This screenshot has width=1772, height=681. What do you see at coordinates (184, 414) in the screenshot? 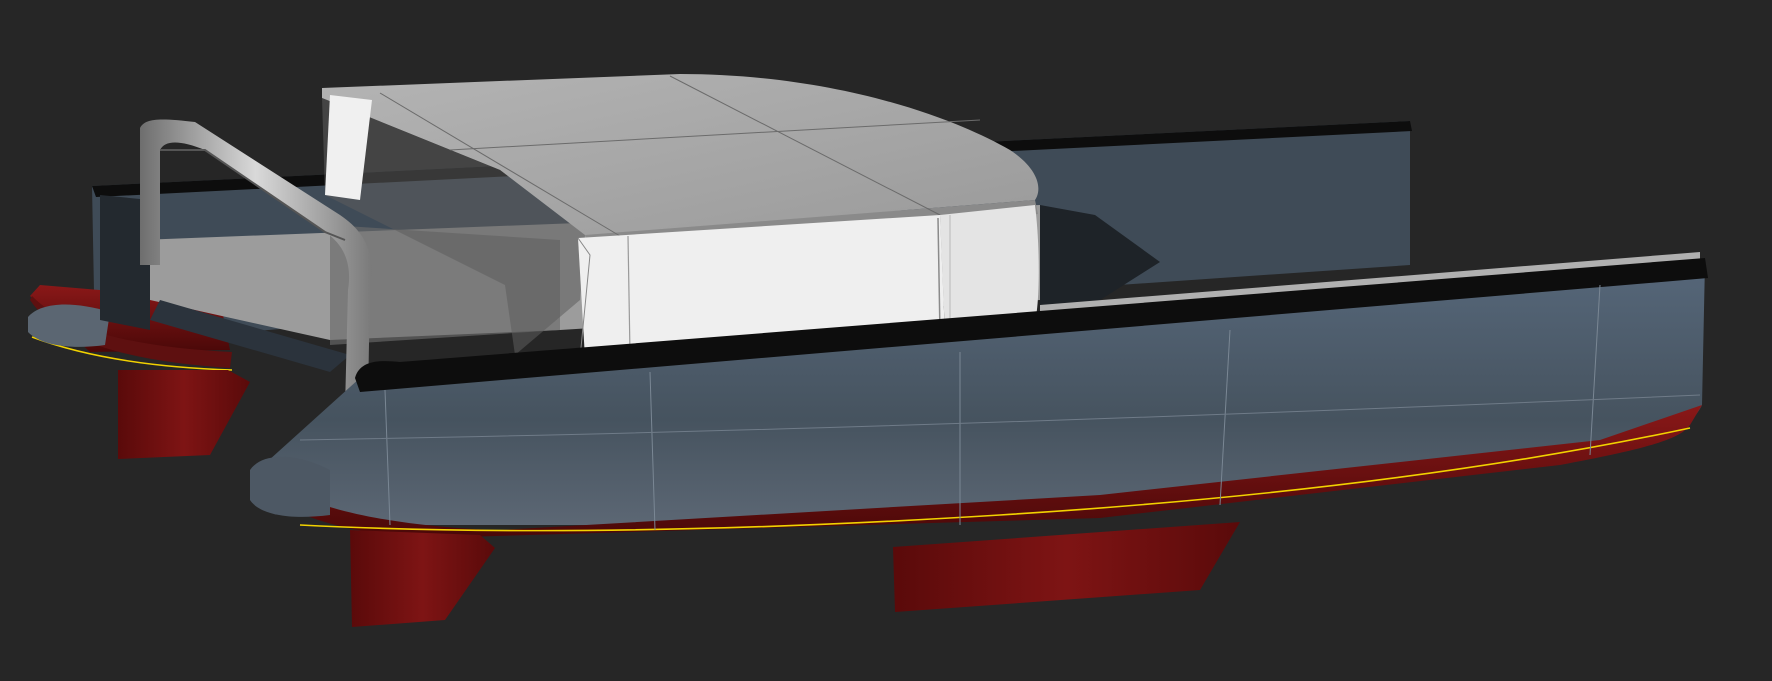
I see `far-rudder` at bounding box center [184, 414].